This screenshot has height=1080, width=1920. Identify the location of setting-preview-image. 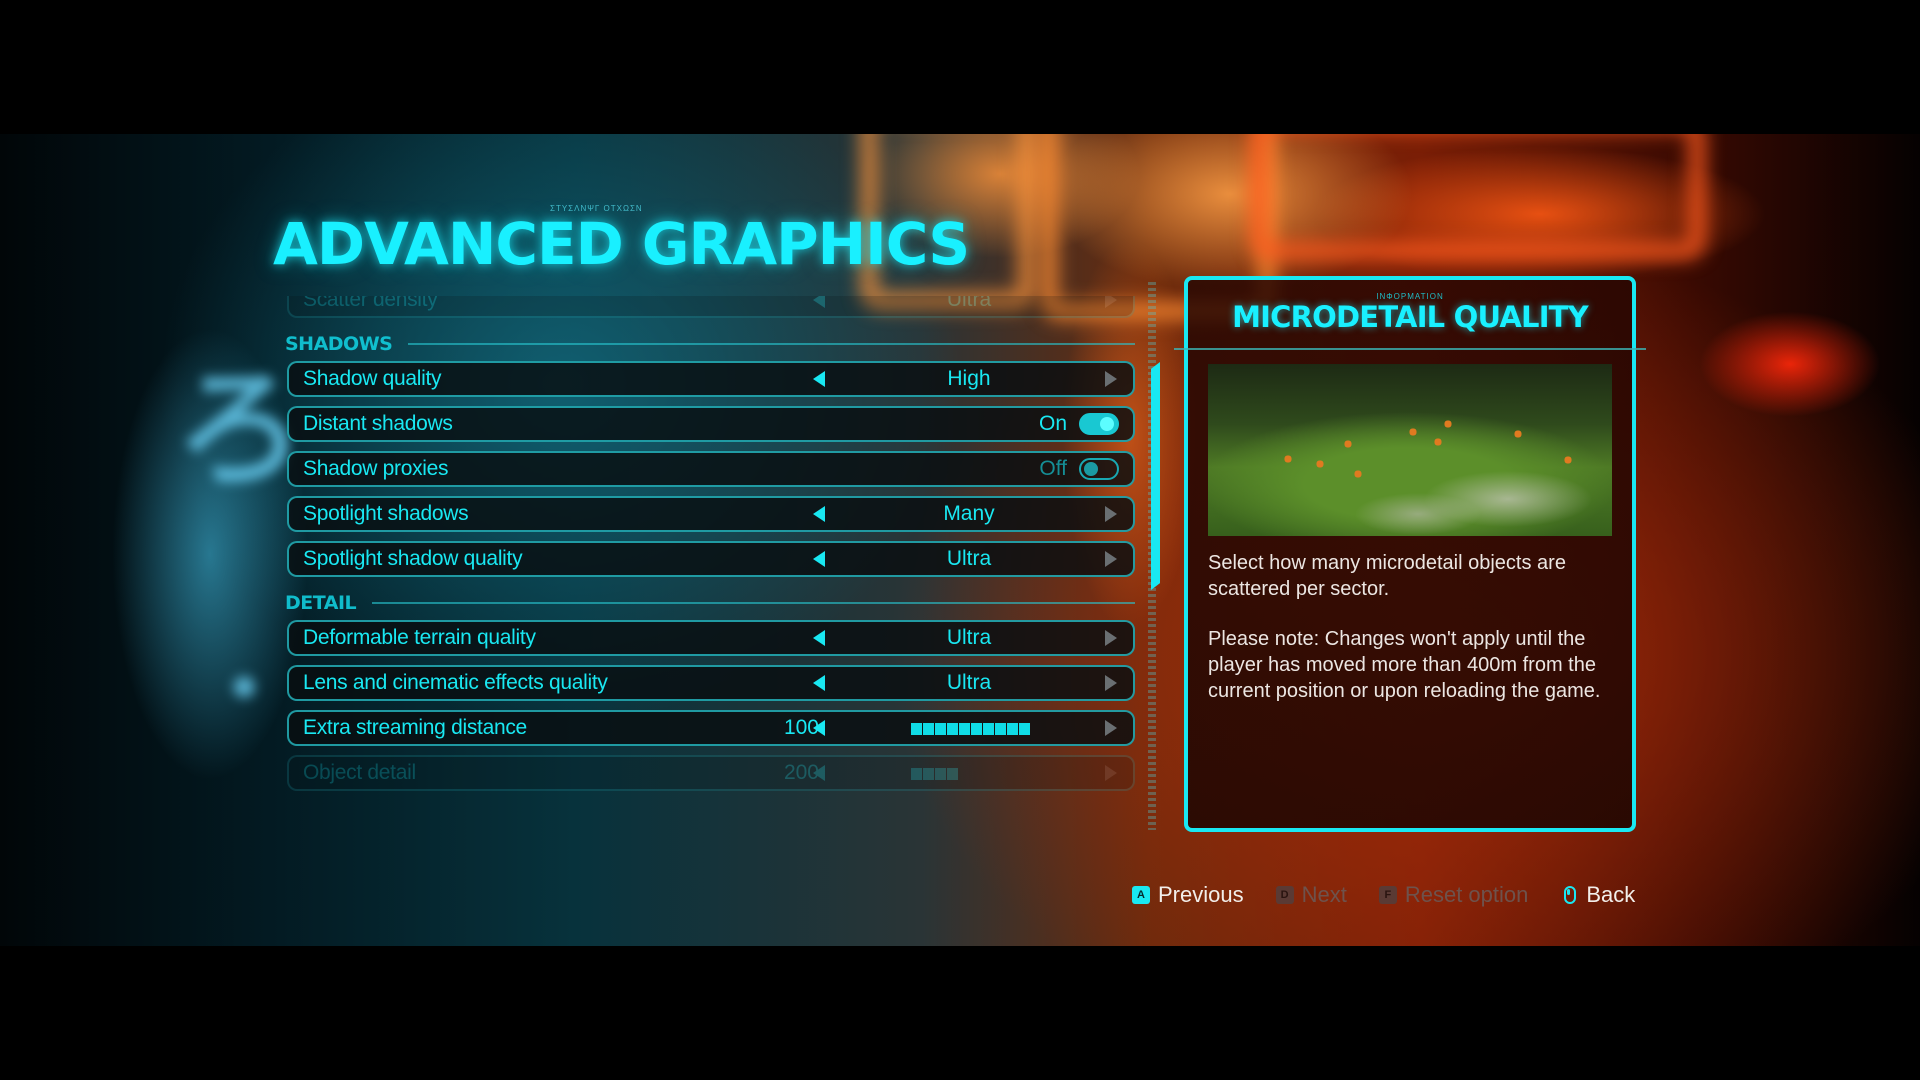
(1410, 450).